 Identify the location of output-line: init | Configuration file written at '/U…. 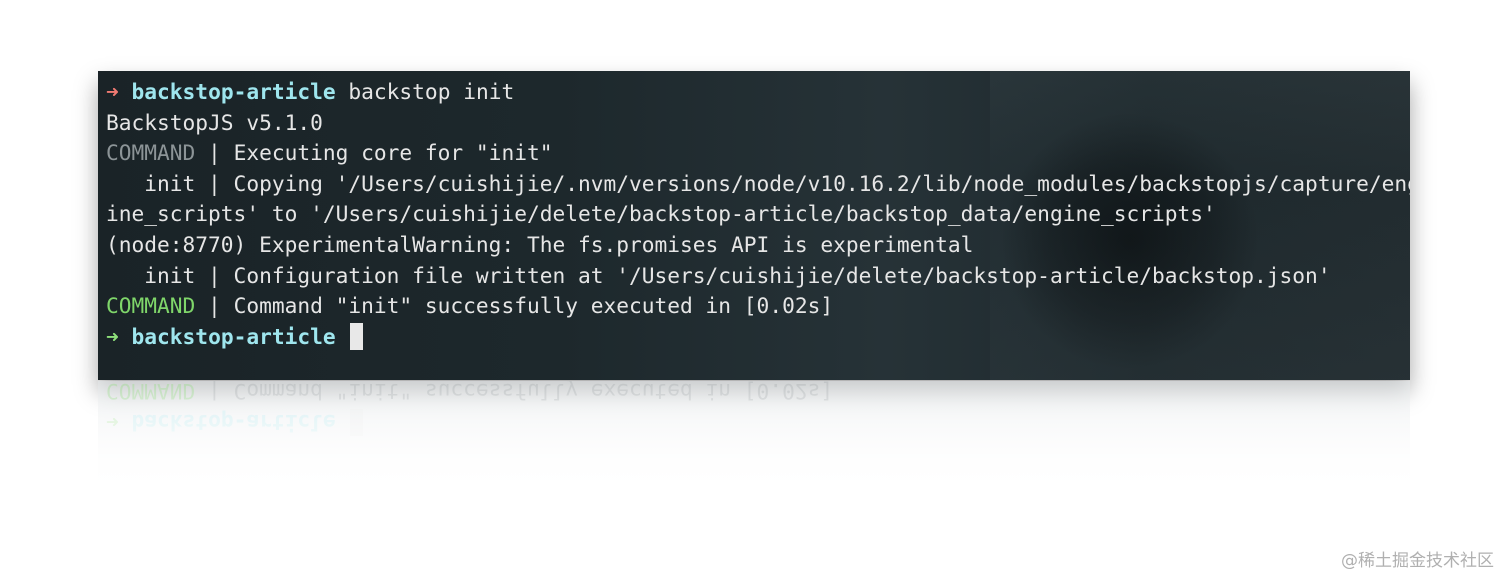
(718, 275).